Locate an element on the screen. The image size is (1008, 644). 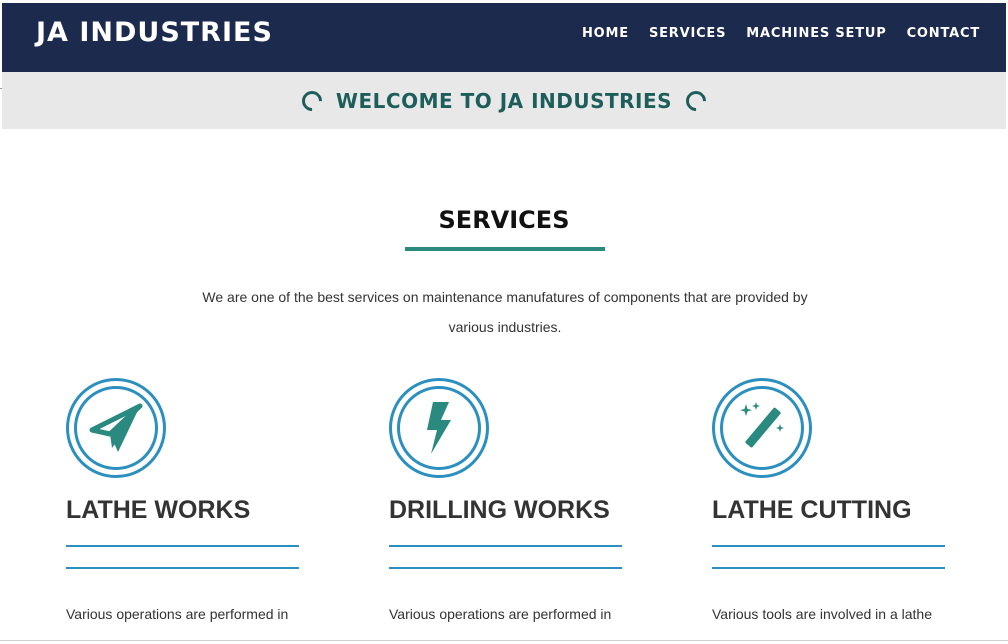
card-description: Various tools are involved in a lathe is located at coordinates (822, 614).